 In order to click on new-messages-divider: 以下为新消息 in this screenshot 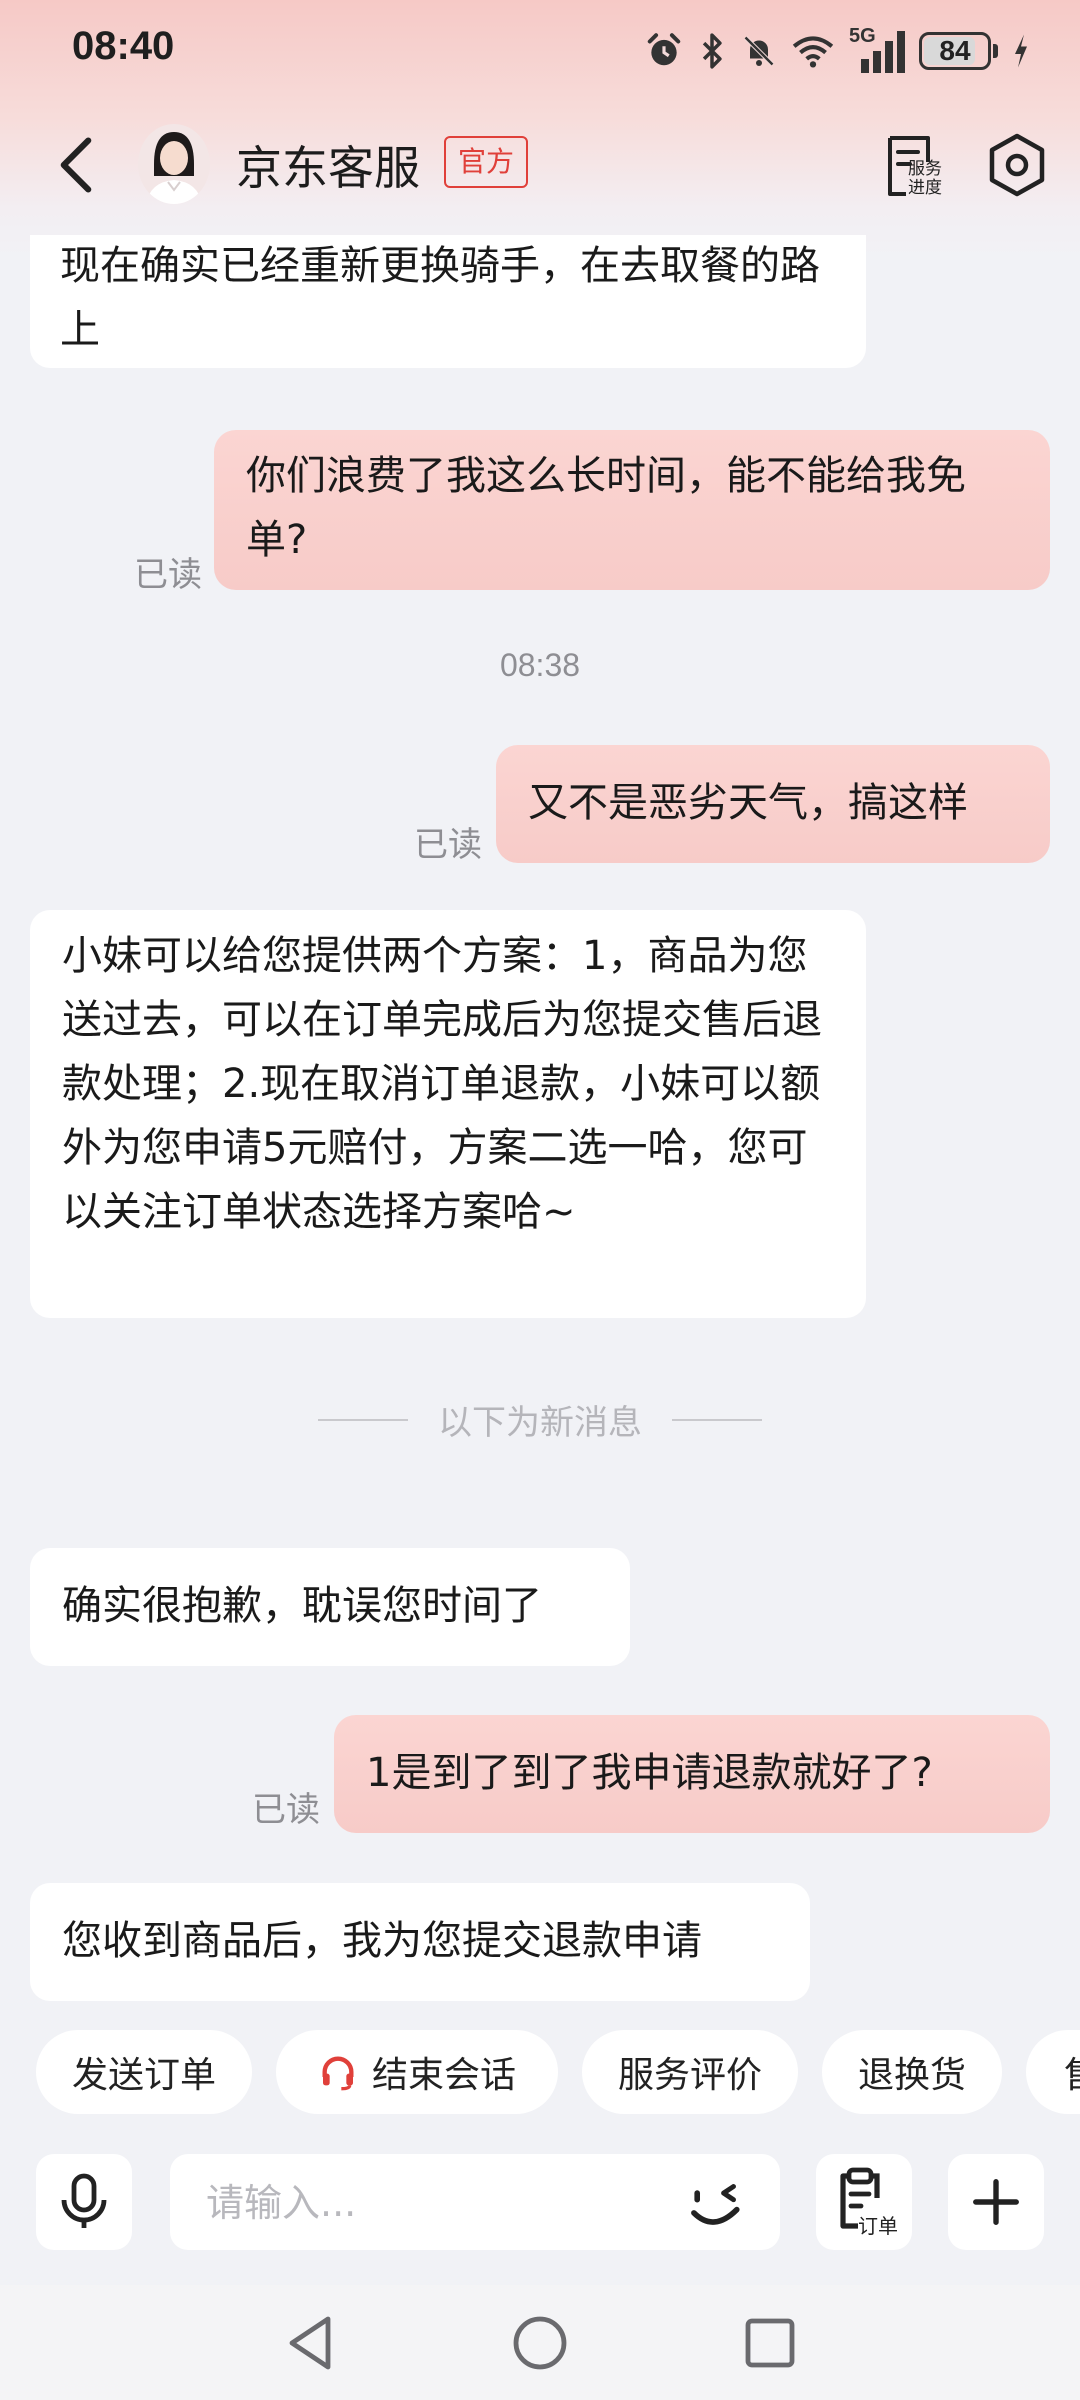, I will do `click(540, 1419)`.